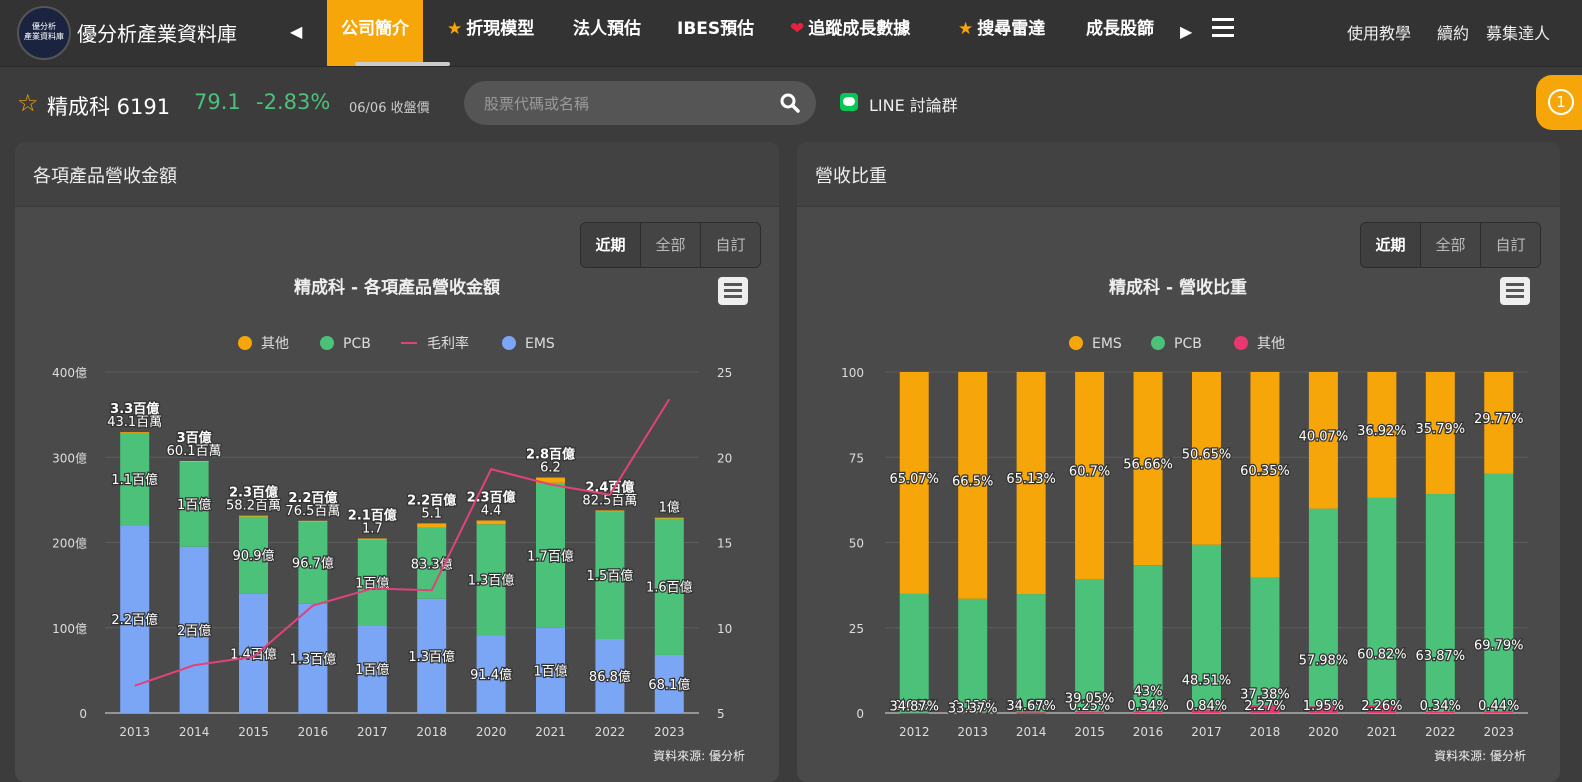 The image size is (1582, 782). I want to click on period-selector: 近期 全部 自訂, so click(1450, 245).